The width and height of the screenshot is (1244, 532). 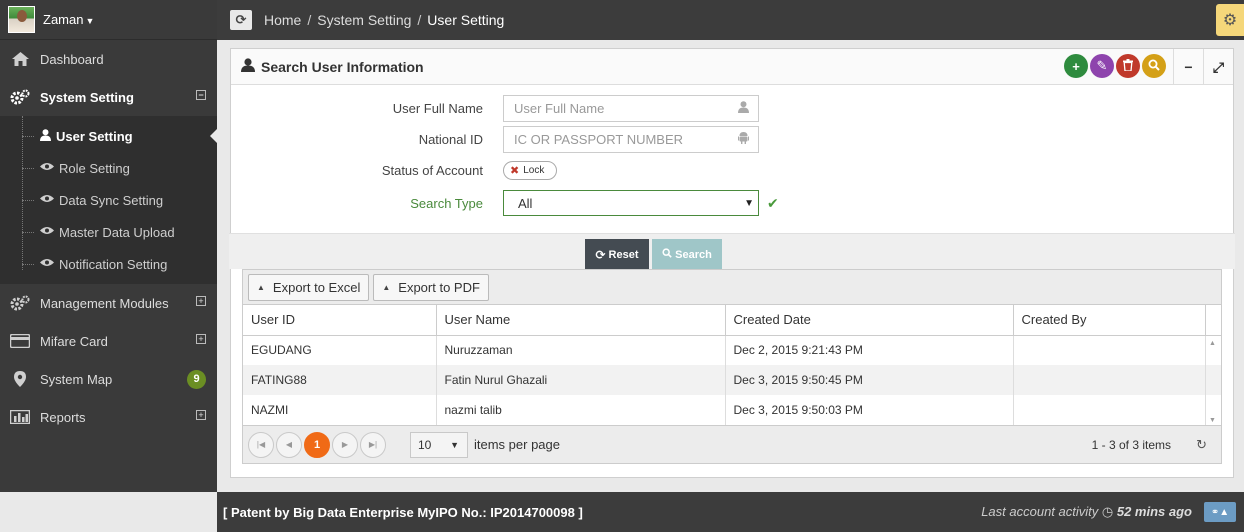 I want to click on pager-info: 1 - 3 of 3 items, so click(x=1131, y=444).